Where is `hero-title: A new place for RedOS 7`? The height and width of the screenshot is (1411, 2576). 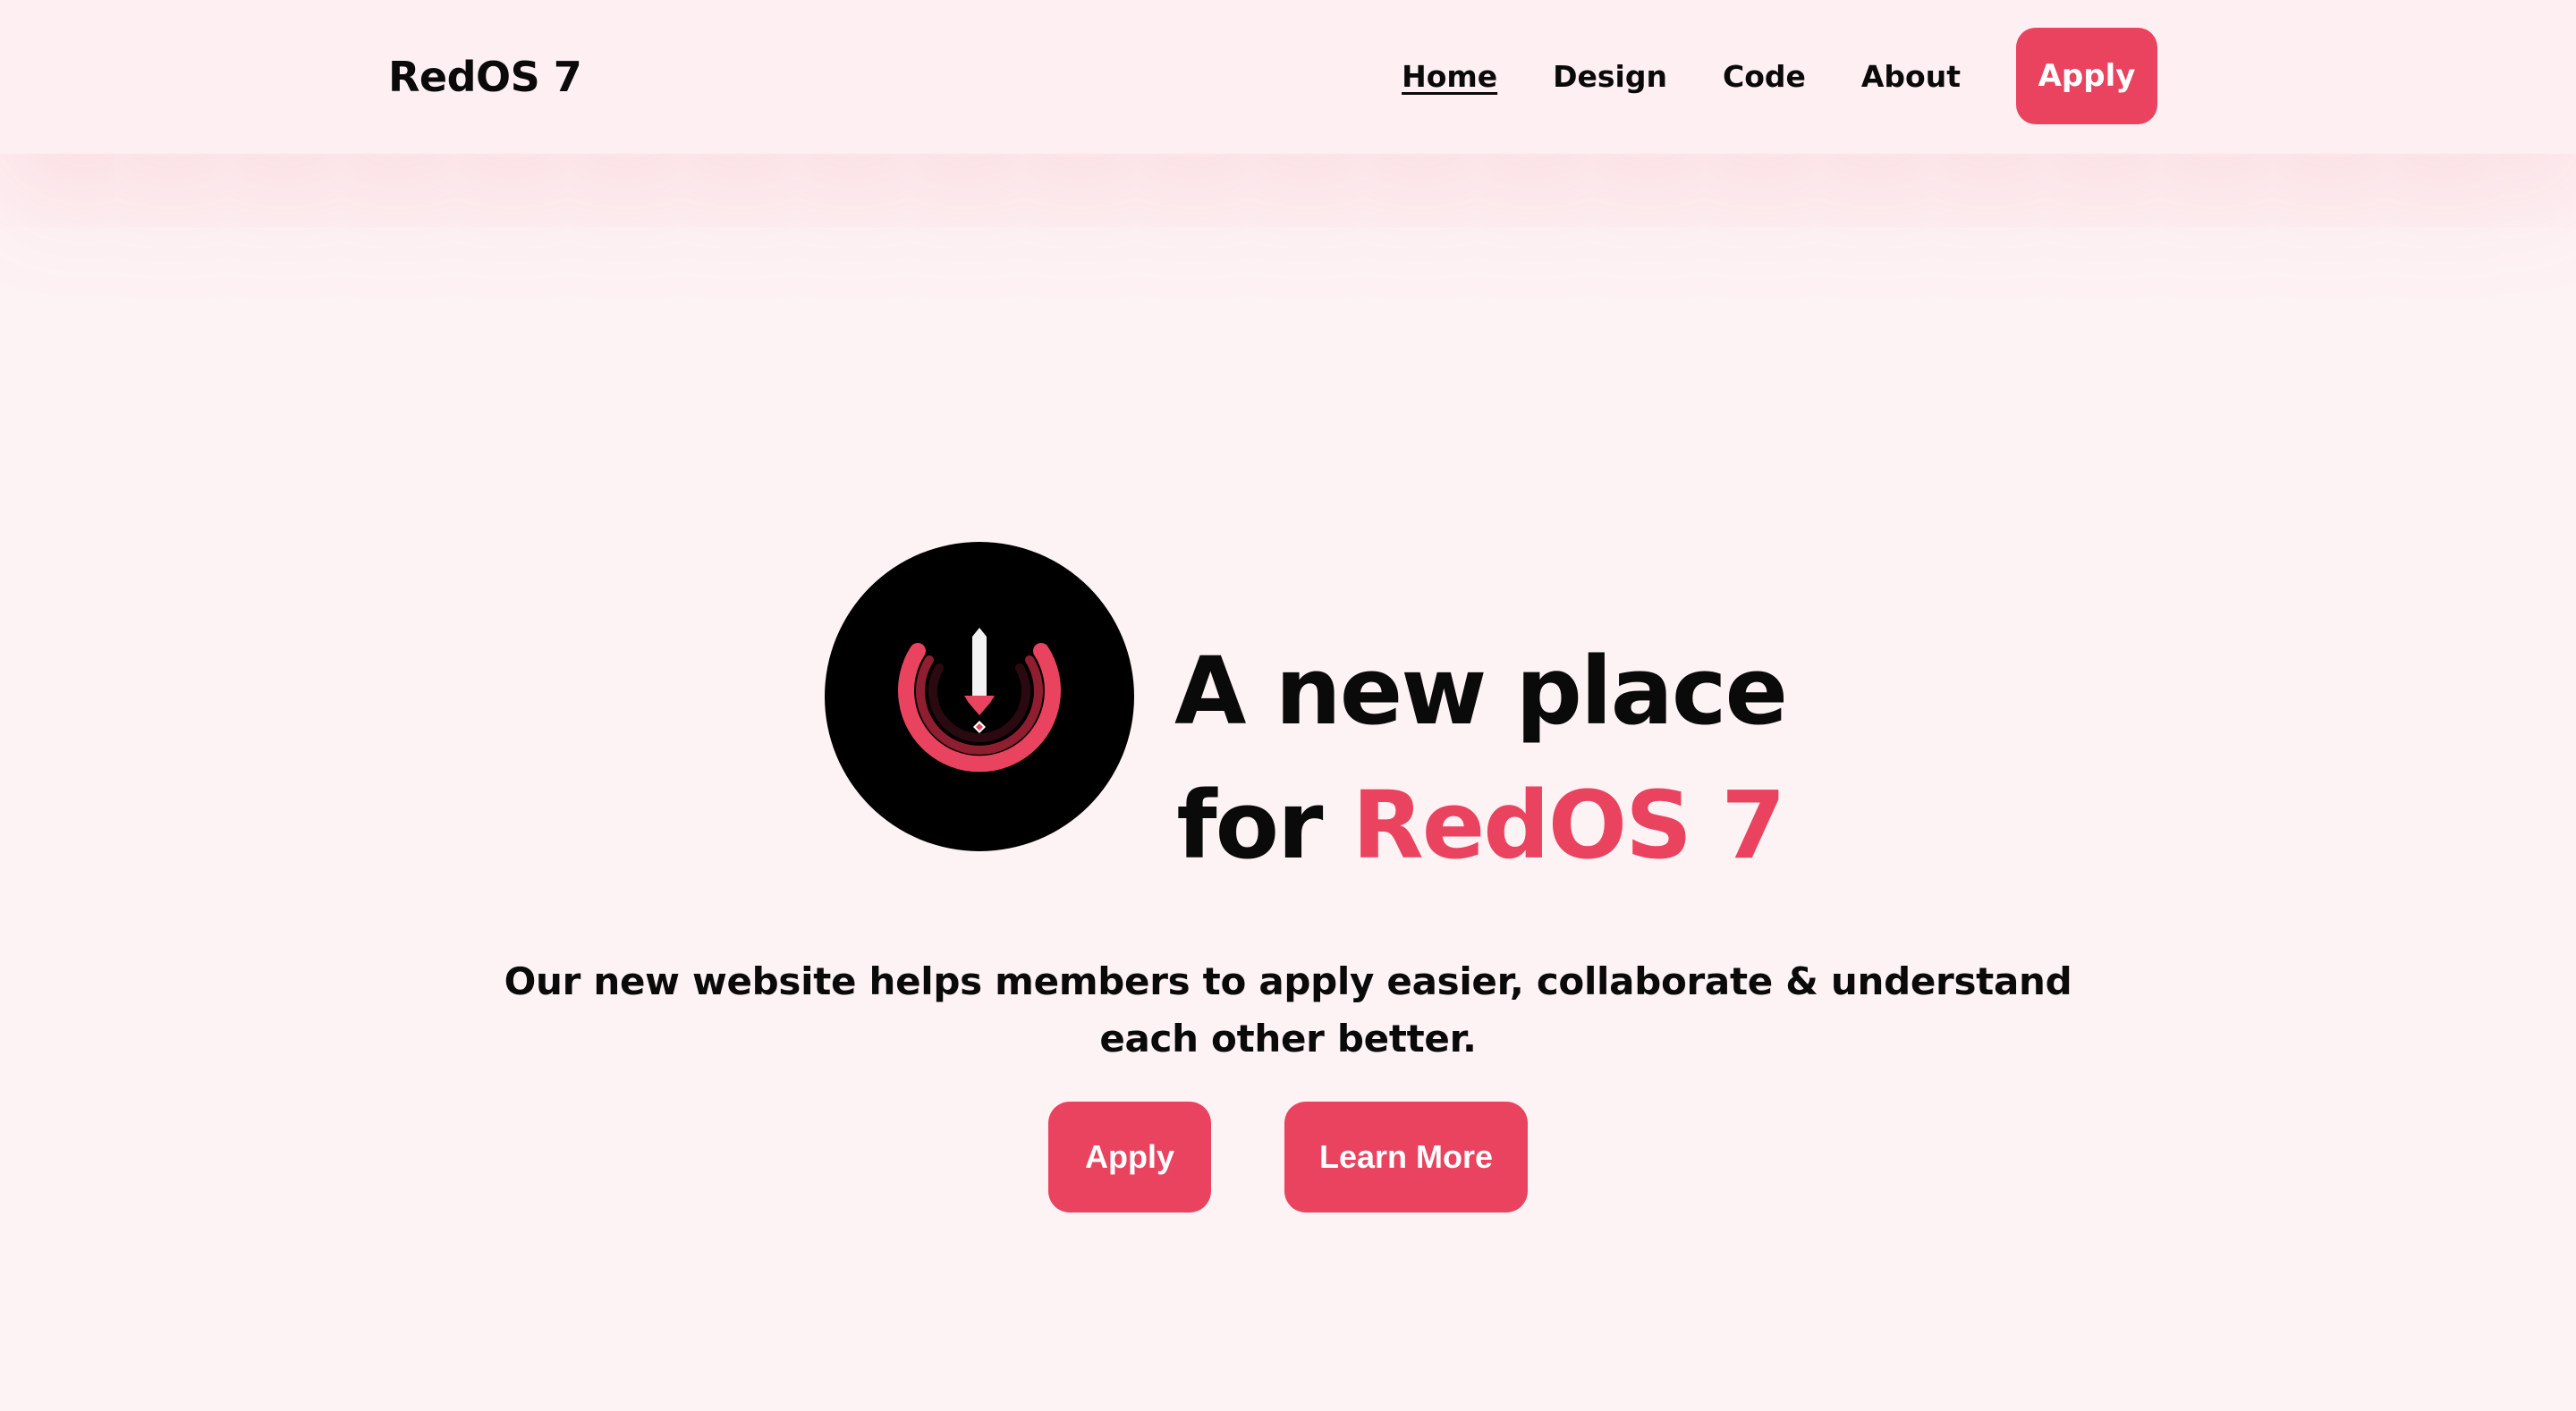 hero-title: A new place for RedOS 7 is located at coordinates (1480, 758).